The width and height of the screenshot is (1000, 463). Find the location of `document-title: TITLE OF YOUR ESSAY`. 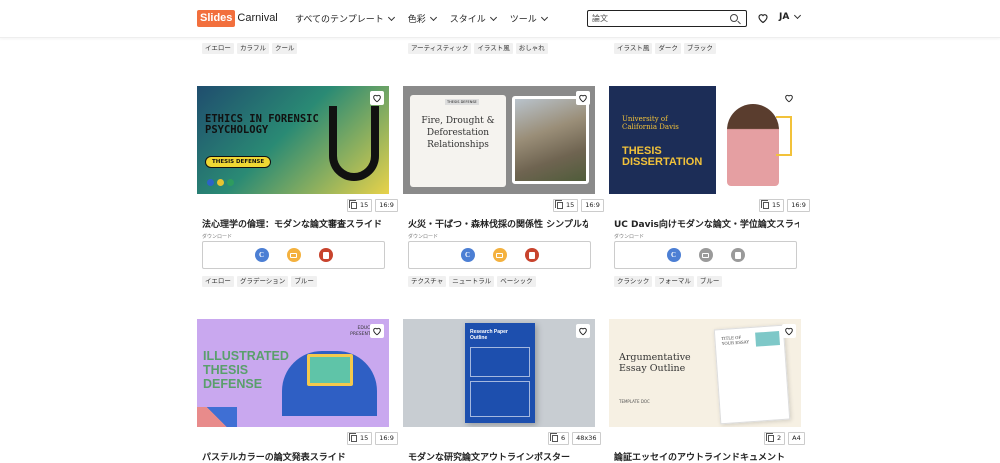

document-title: TITLE OF YOUR ESSAY is located at coordinates (735, 340).